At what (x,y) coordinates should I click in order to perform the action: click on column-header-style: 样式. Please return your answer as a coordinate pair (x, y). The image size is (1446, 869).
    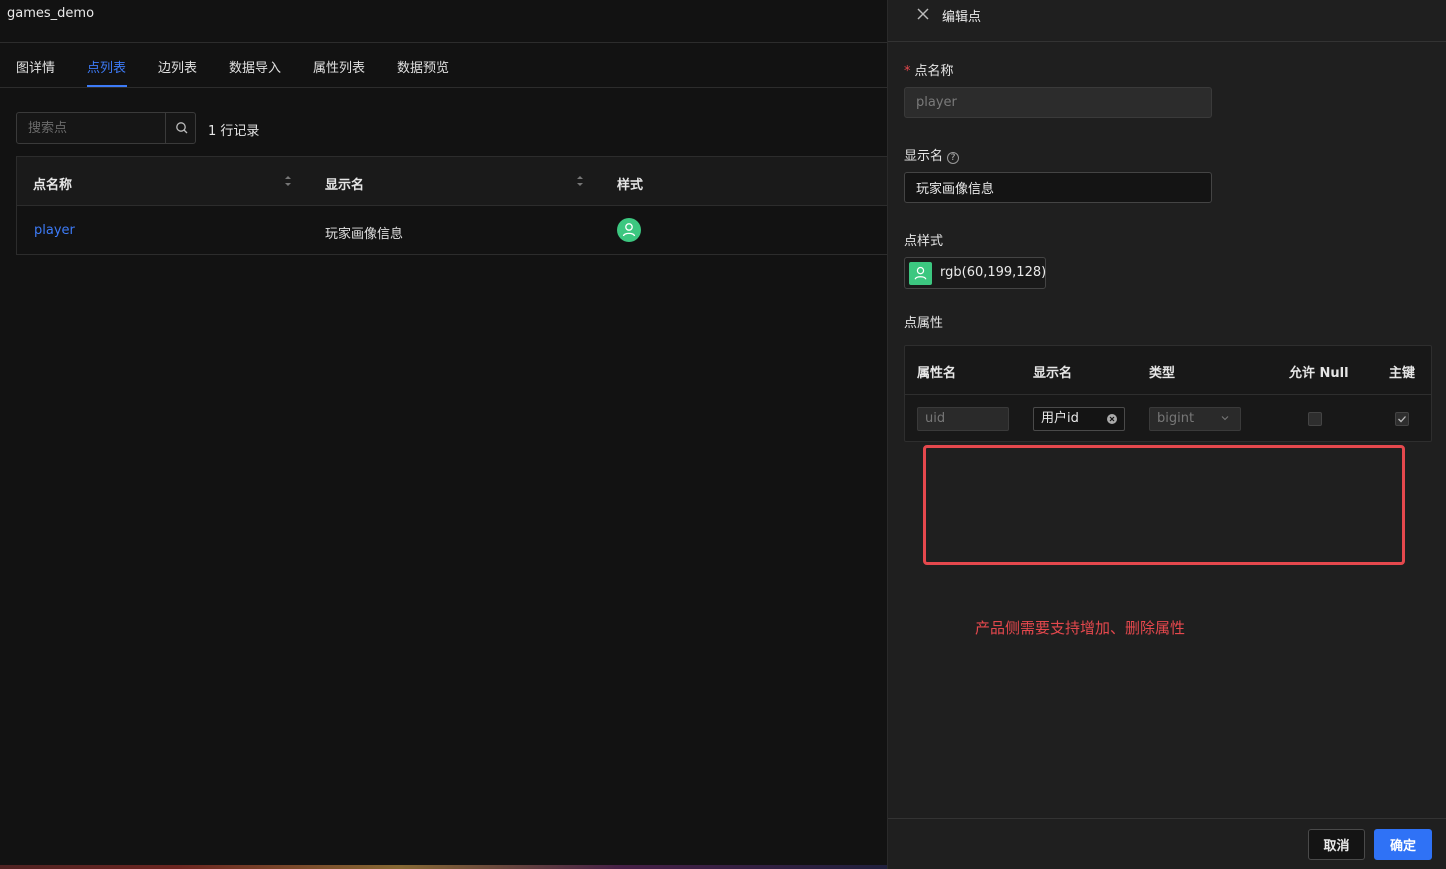
    Looking at the image, I should click on (630, 185).